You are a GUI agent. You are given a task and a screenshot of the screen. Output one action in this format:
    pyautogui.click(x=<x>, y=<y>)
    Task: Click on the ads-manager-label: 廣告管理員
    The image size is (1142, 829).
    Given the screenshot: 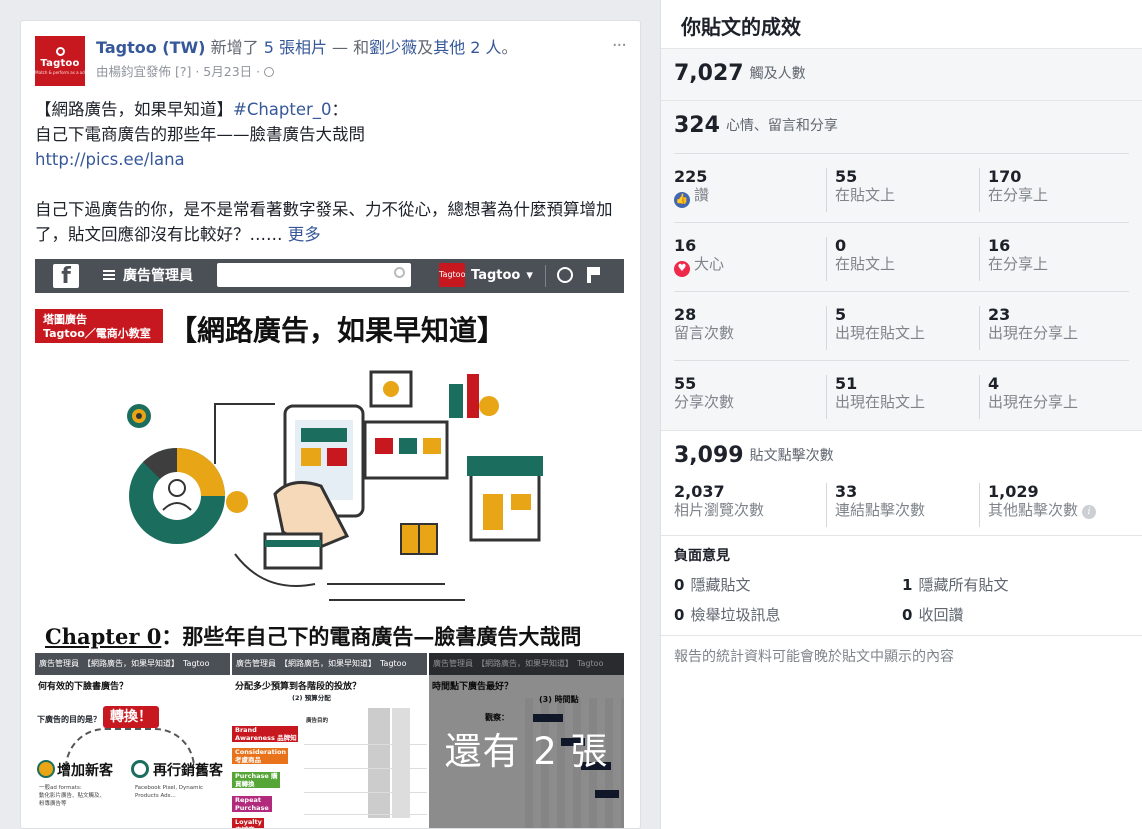 What is the action you would take?
    pyautogui.click(x=158, y=276)
    